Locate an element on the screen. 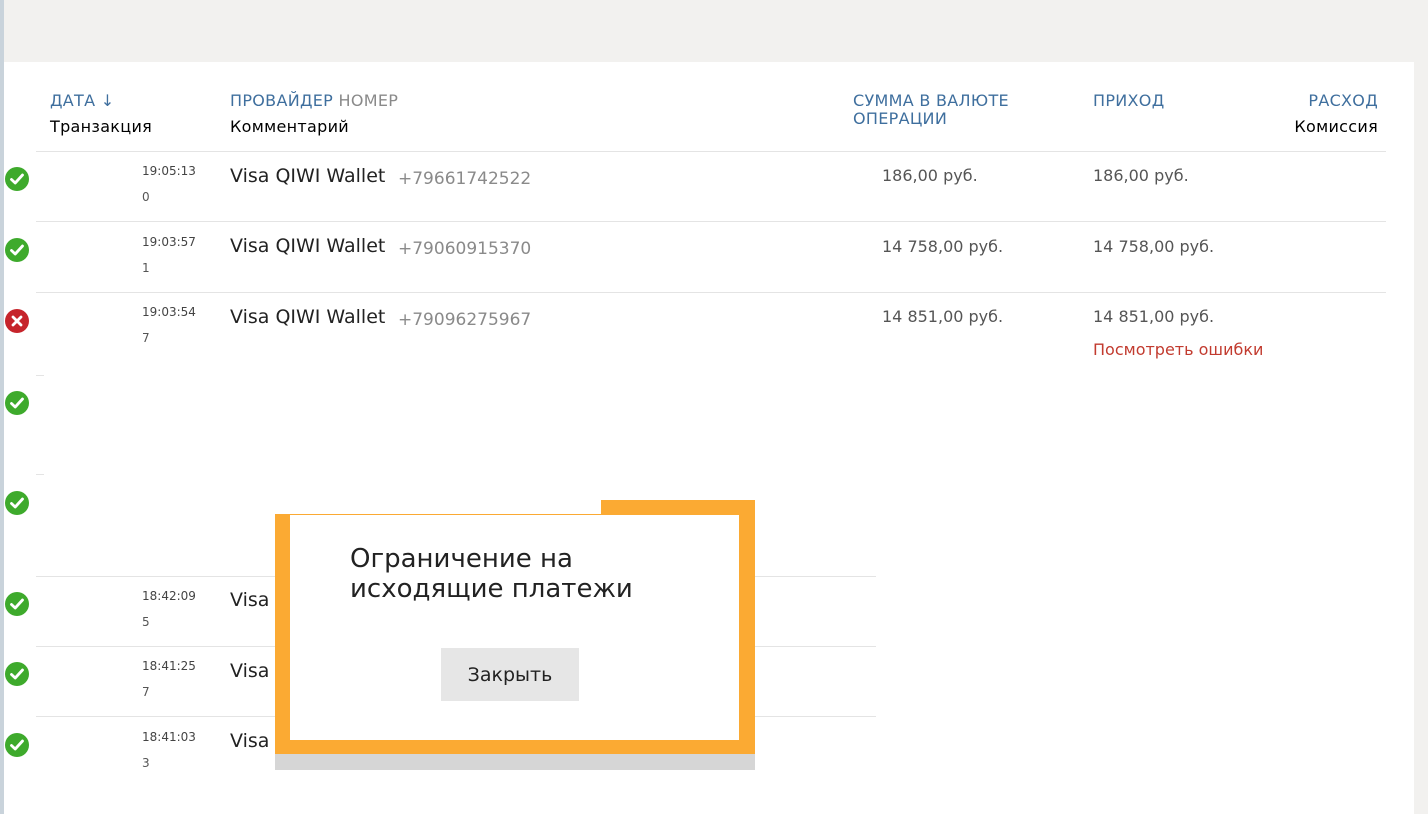  sort-arrow-icon: ↓ is located at coordinates (107, 100).